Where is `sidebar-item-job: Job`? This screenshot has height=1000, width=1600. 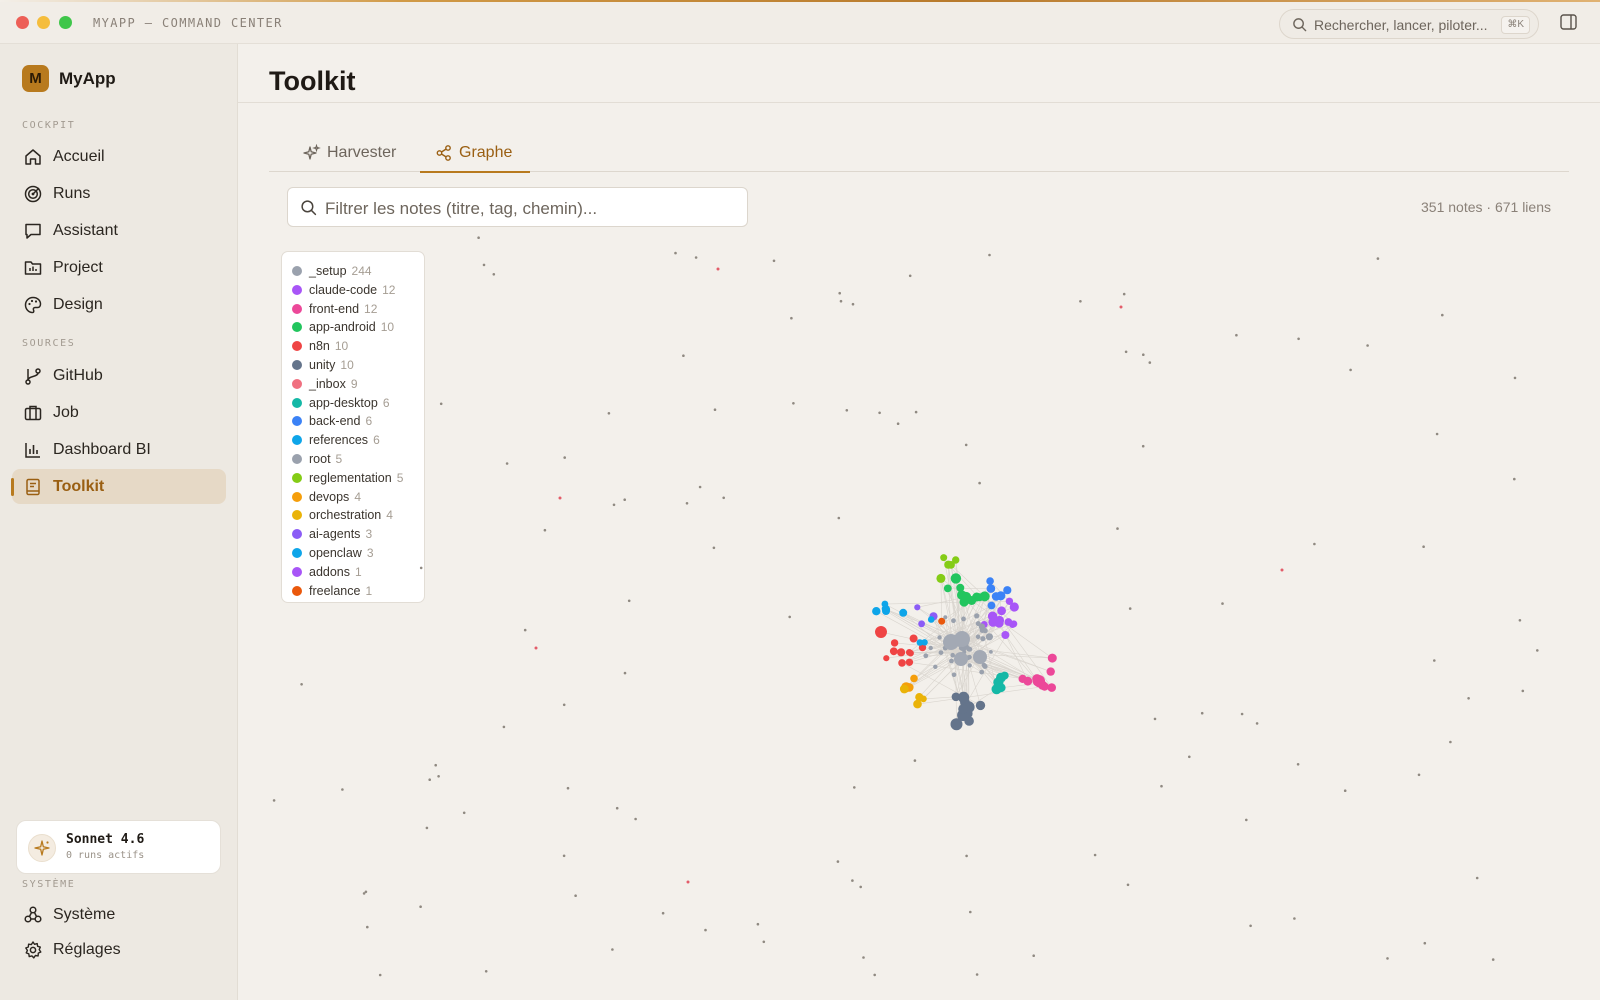 sidebar-item-job: Job is located at coordinates (119, 412).